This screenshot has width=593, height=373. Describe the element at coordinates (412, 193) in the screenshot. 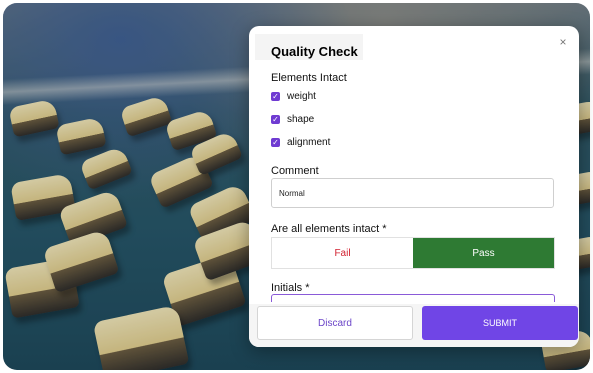

I see `comment-input` at that location.